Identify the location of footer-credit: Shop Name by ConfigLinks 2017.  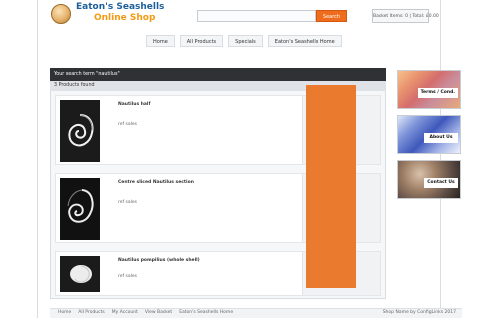
(419, 312).